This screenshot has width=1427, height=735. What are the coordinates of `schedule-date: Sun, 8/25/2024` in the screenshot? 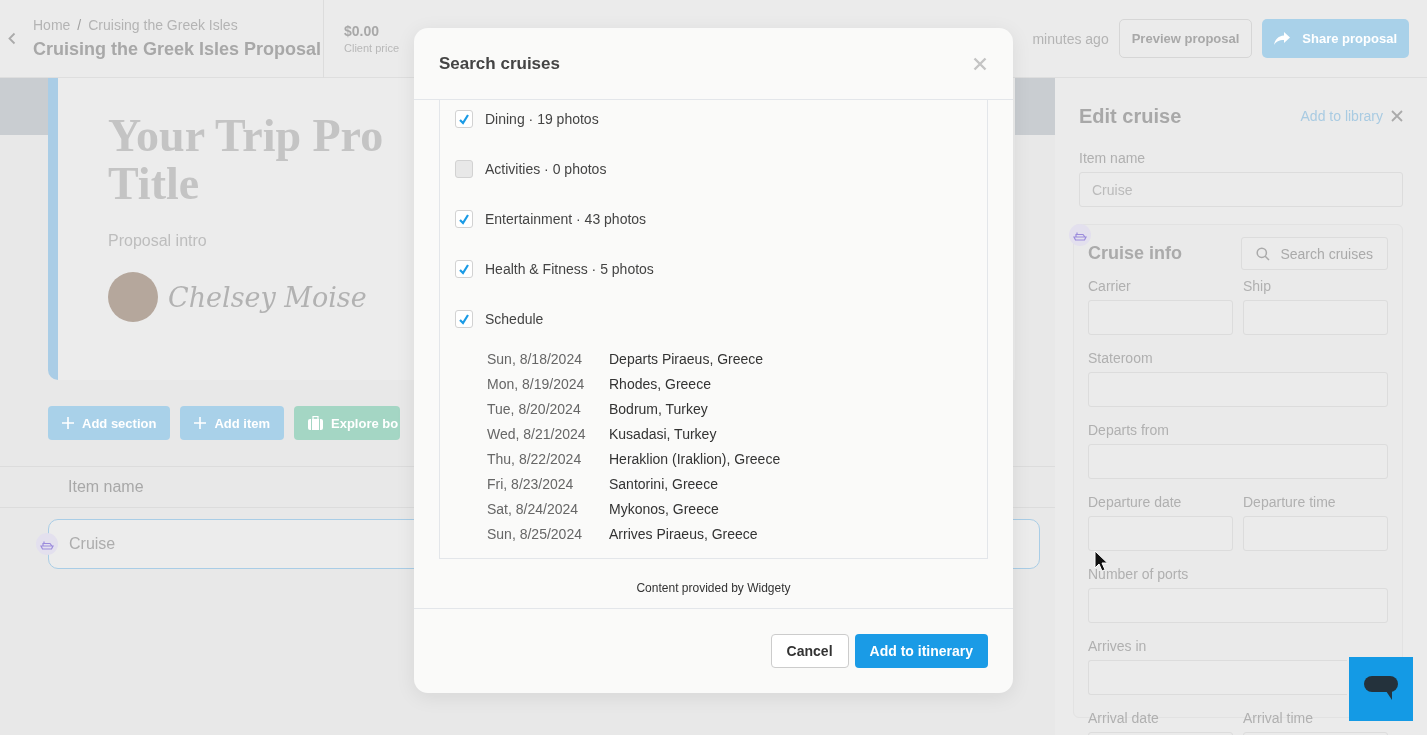 It's located at (535, 533).